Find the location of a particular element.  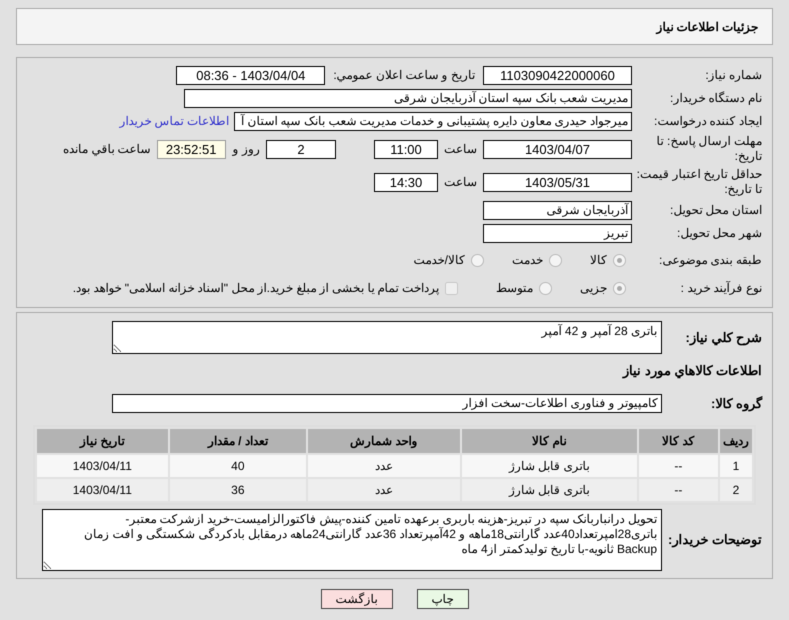

field-label: توضیحات خریدار: is located at coordinates (715, 539).